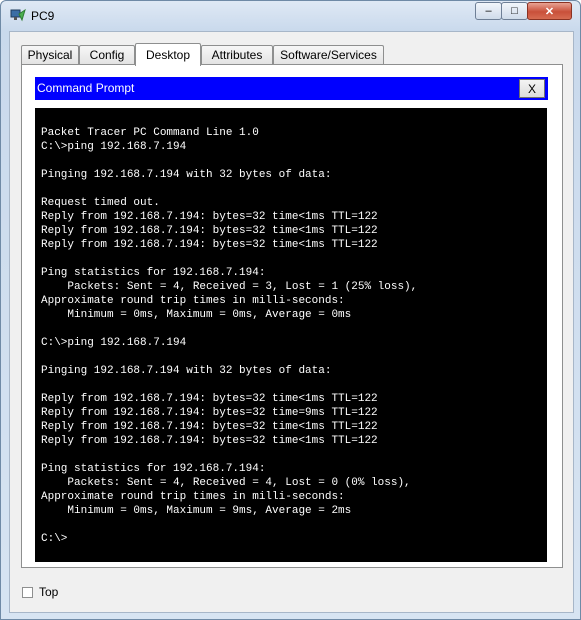  What do you see at coordinates (18, 16) in the screenshot?
I see `packet-tracer-pc-icon` at bounding box center [18, 16].